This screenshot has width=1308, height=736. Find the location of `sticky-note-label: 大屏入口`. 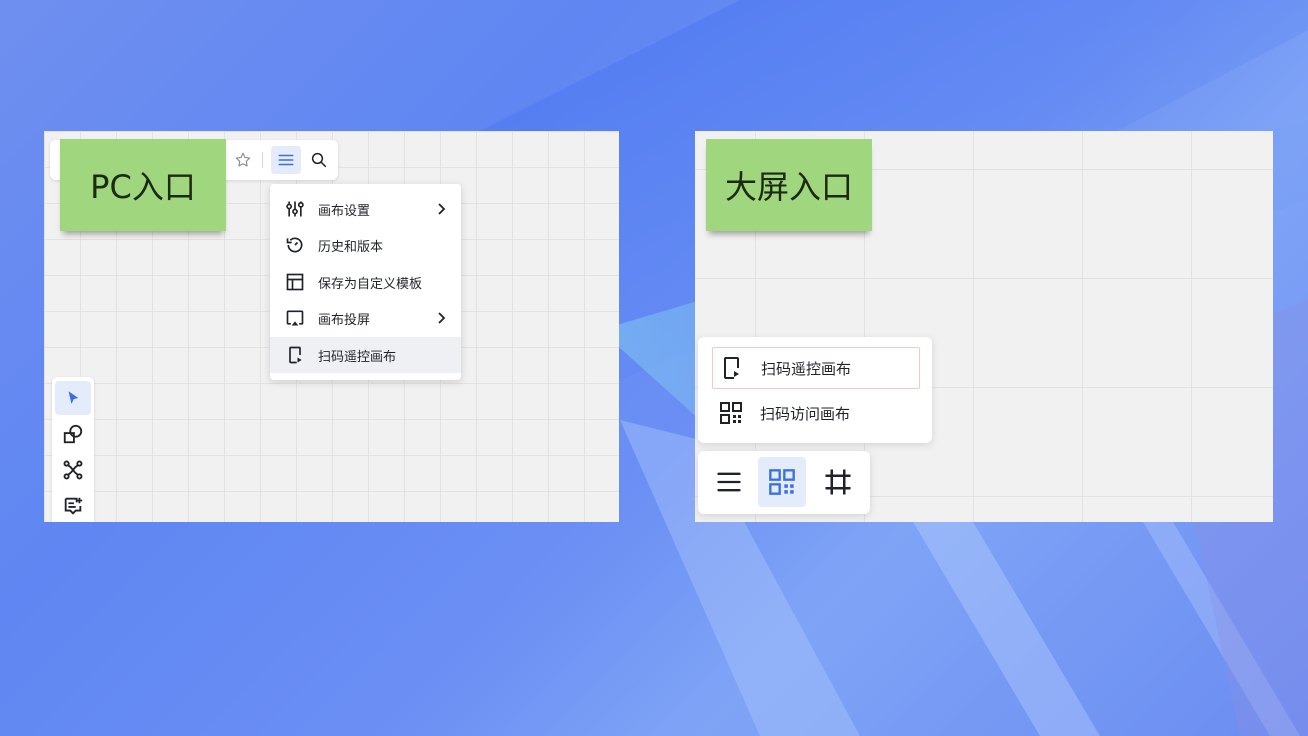

sticky-note-label: 大屏入口 is located at coordinates (788, 187).